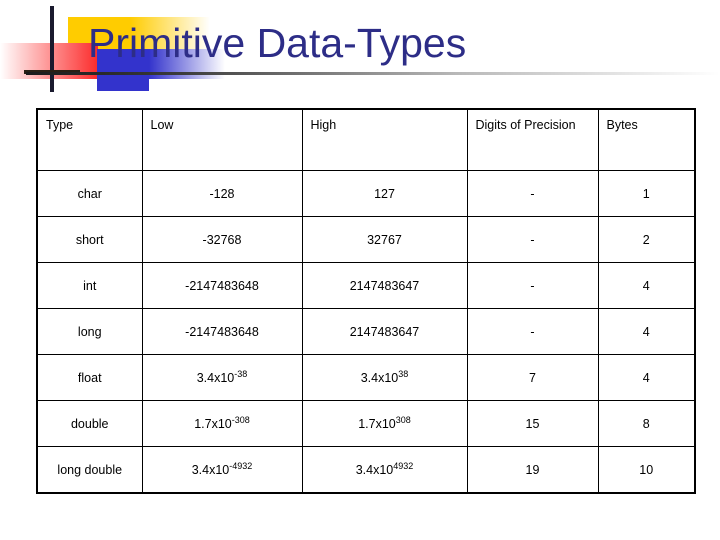 The image size is (720, 540). What do you see at coordinates (89, 423) in the screenshot?
I see `cell-type: double` at bounding box center [89, 423].